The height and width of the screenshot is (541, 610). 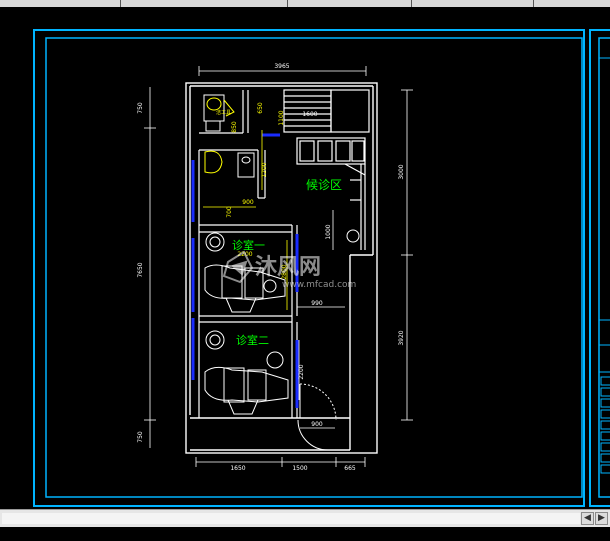 What do you see at coordinates (309, 114) in the screenshot?
I see `dim-1600-text: 1600` at bounding box center [309, 114].